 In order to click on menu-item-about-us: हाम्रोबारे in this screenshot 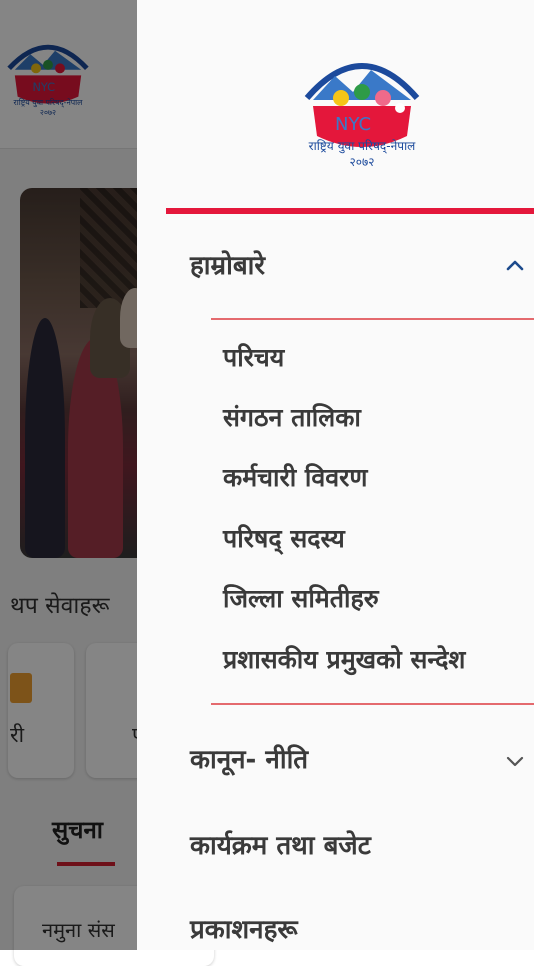, I will do `click(227, 264)`.